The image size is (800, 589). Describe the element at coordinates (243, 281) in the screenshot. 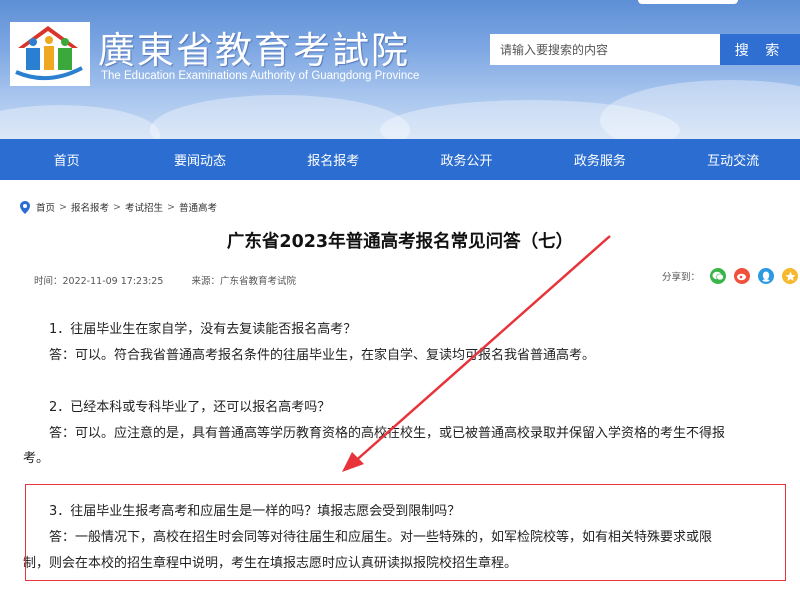

I see `article-source: 来源：广东省教育考试院` at that location.